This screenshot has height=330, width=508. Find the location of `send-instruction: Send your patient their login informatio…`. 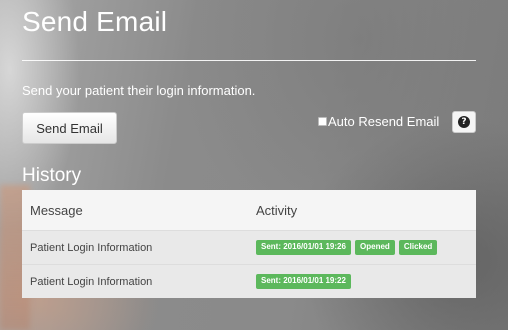

send-instruction: Send your patient their login informatio… is located at coordinates (139, 90).